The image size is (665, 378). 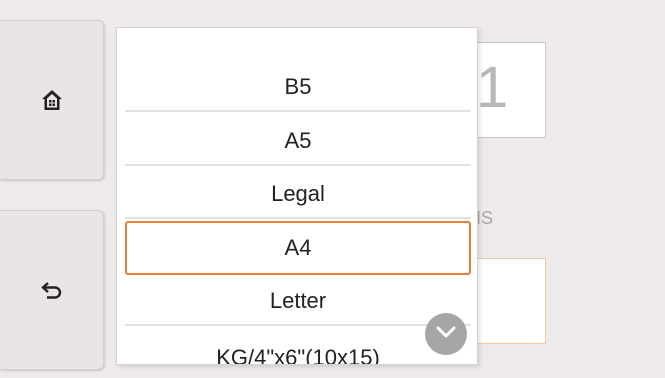 I want to click on chevron-down-icon, so click(x=446, y=334).